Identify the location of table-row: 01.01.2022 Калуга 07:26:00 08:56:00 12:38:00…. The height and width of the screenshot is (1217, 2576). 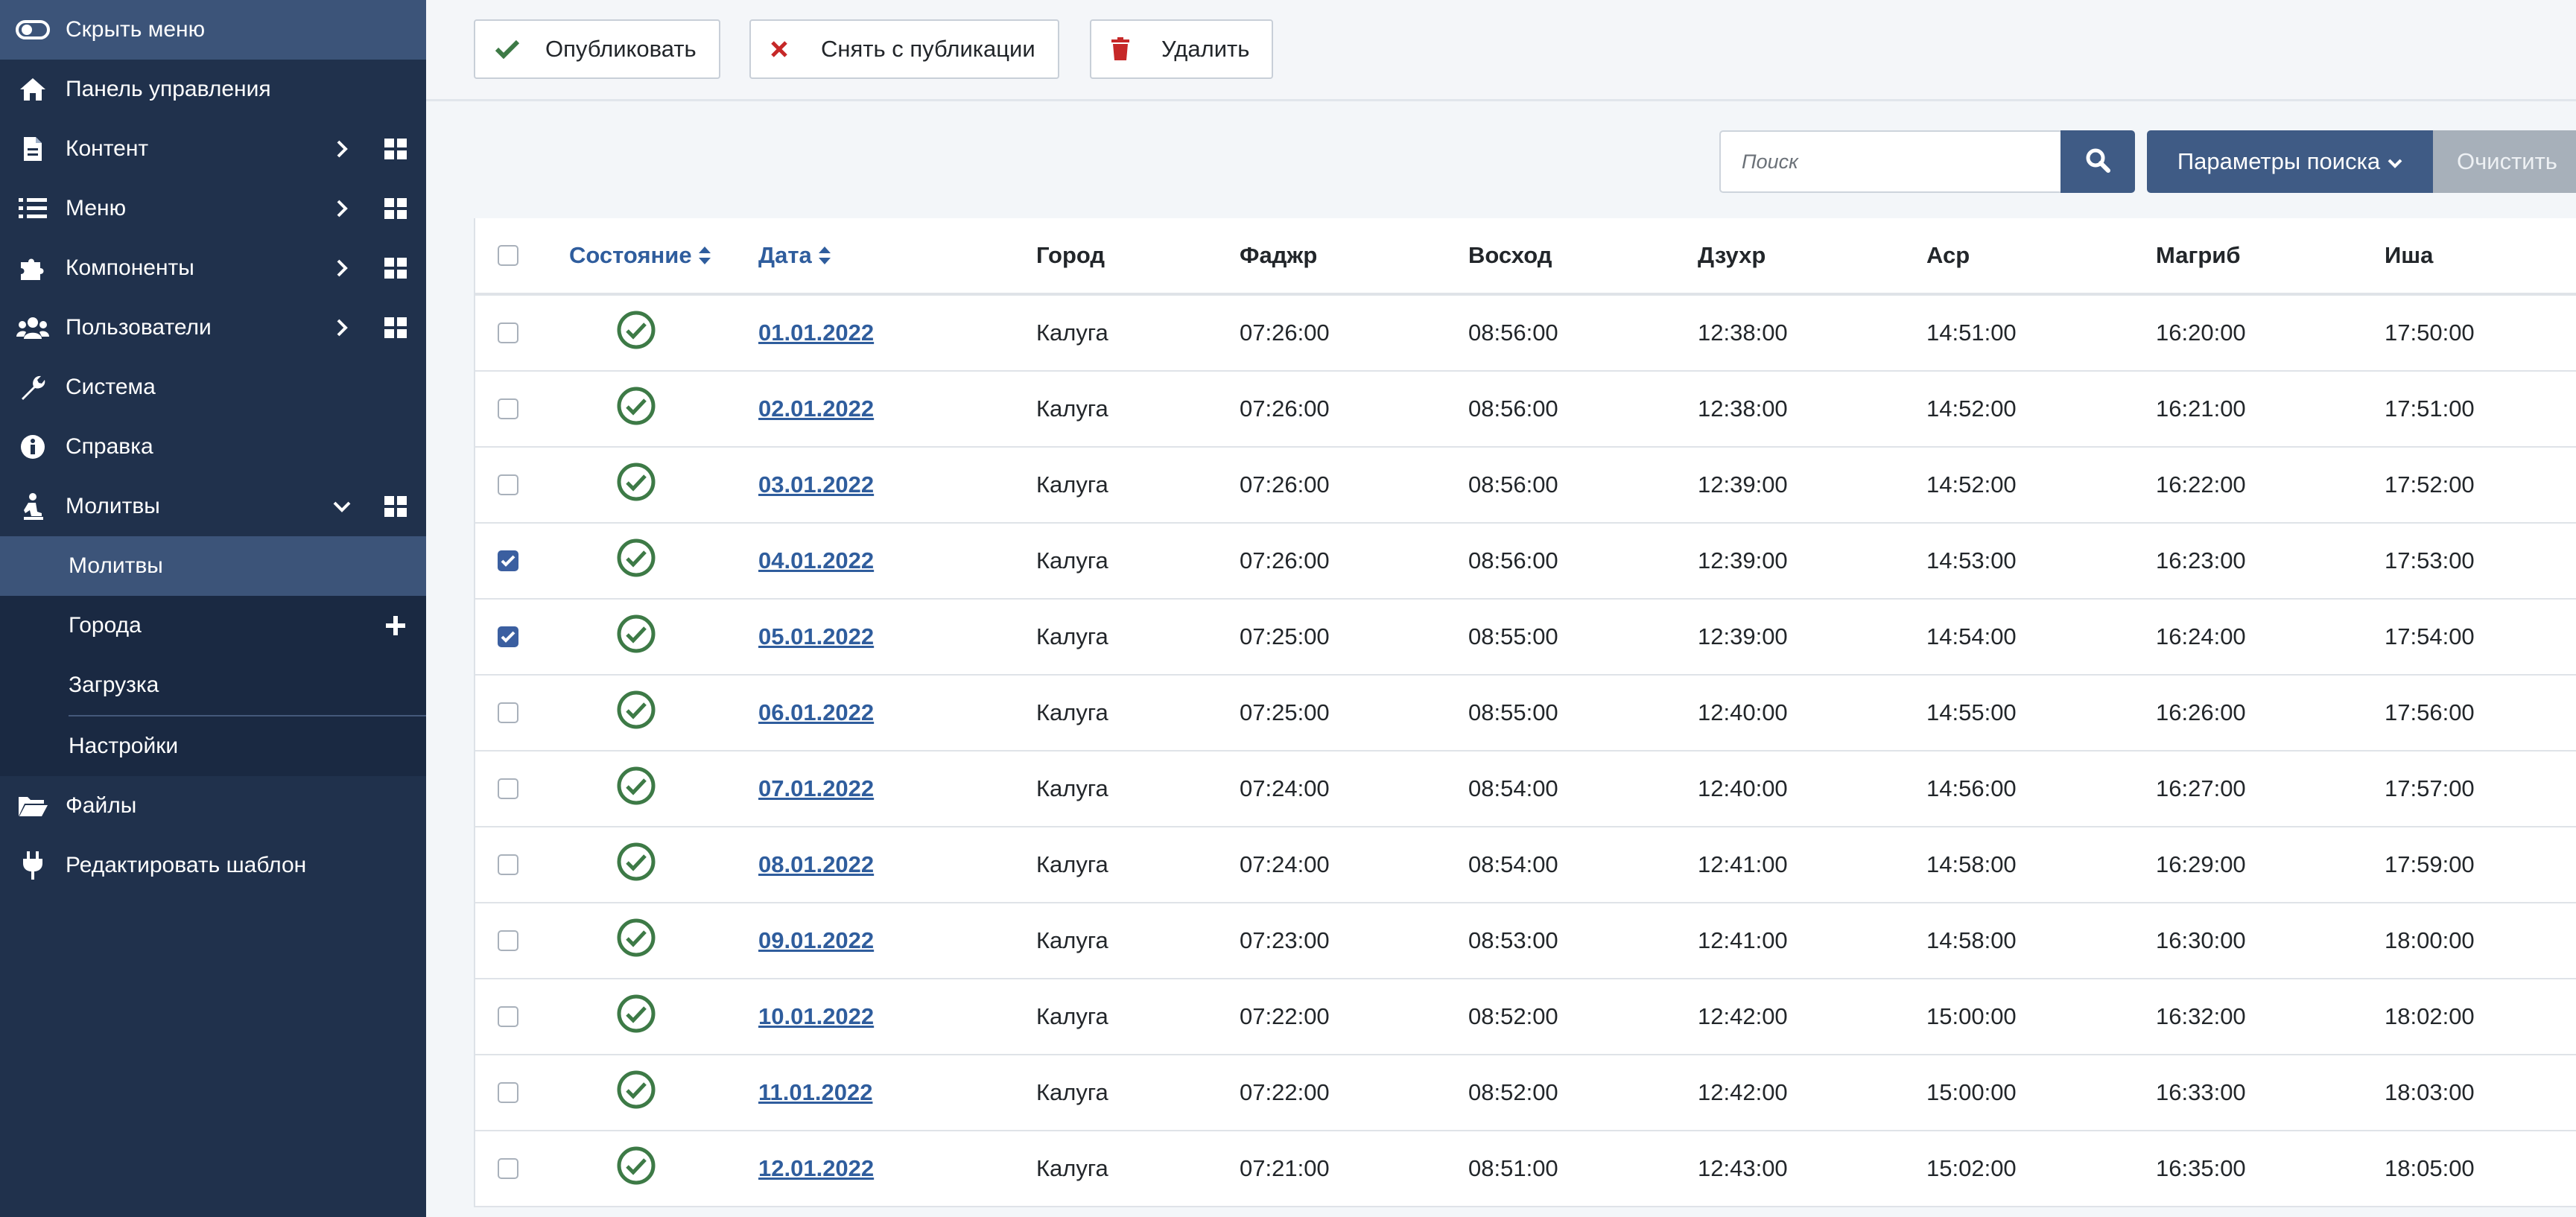
(1525, 334).